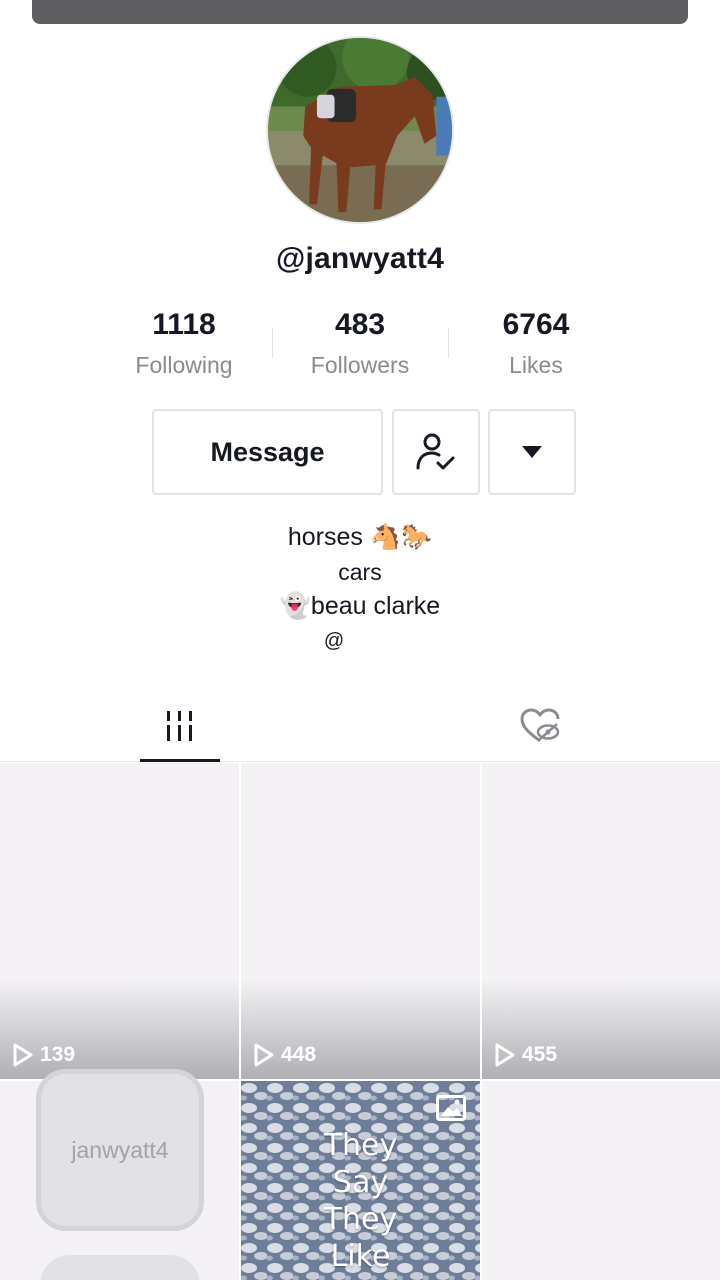 The height and width of the screenshot is (1280, 720). Describe the element at coordinates (360, 1201) in the screenshot. I see `photo-overlay-text: They Say They Like` at that location.